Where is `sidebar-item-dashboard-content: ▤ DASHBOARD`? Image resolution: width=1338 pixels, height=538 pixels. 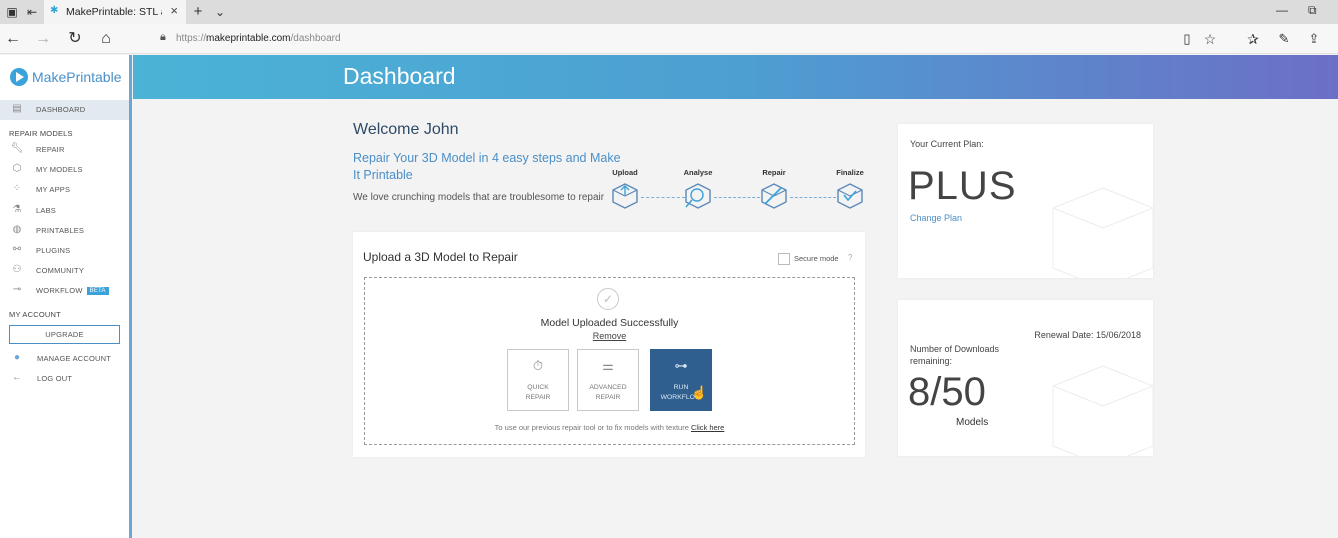 sidebar-item-dashboard-content: ▤ DASHBOARD is located at coordinates (64, 110).